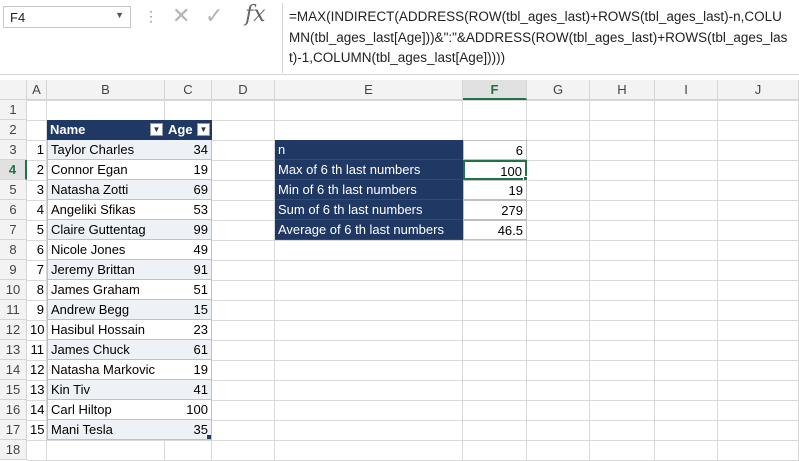 This screenshot has width=799, height=461. I want to click on summary-label: Sum of 6 th last numbers, so click(369, 210).